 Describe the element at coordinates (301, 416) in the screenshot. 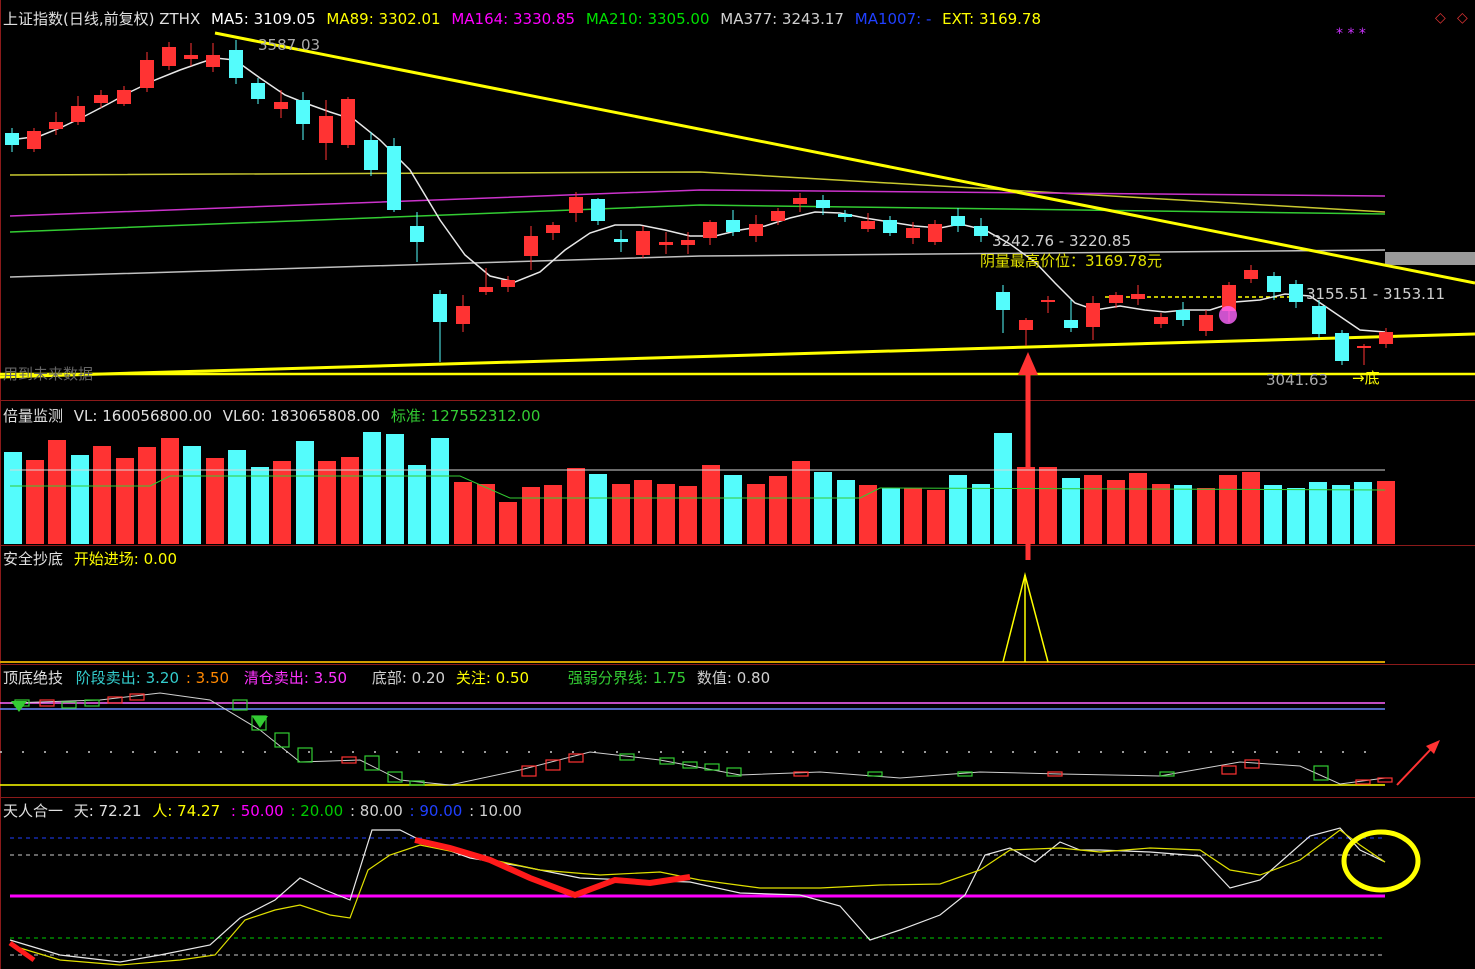

I see `vl60-label: VL60: 183065808.00` at that location.